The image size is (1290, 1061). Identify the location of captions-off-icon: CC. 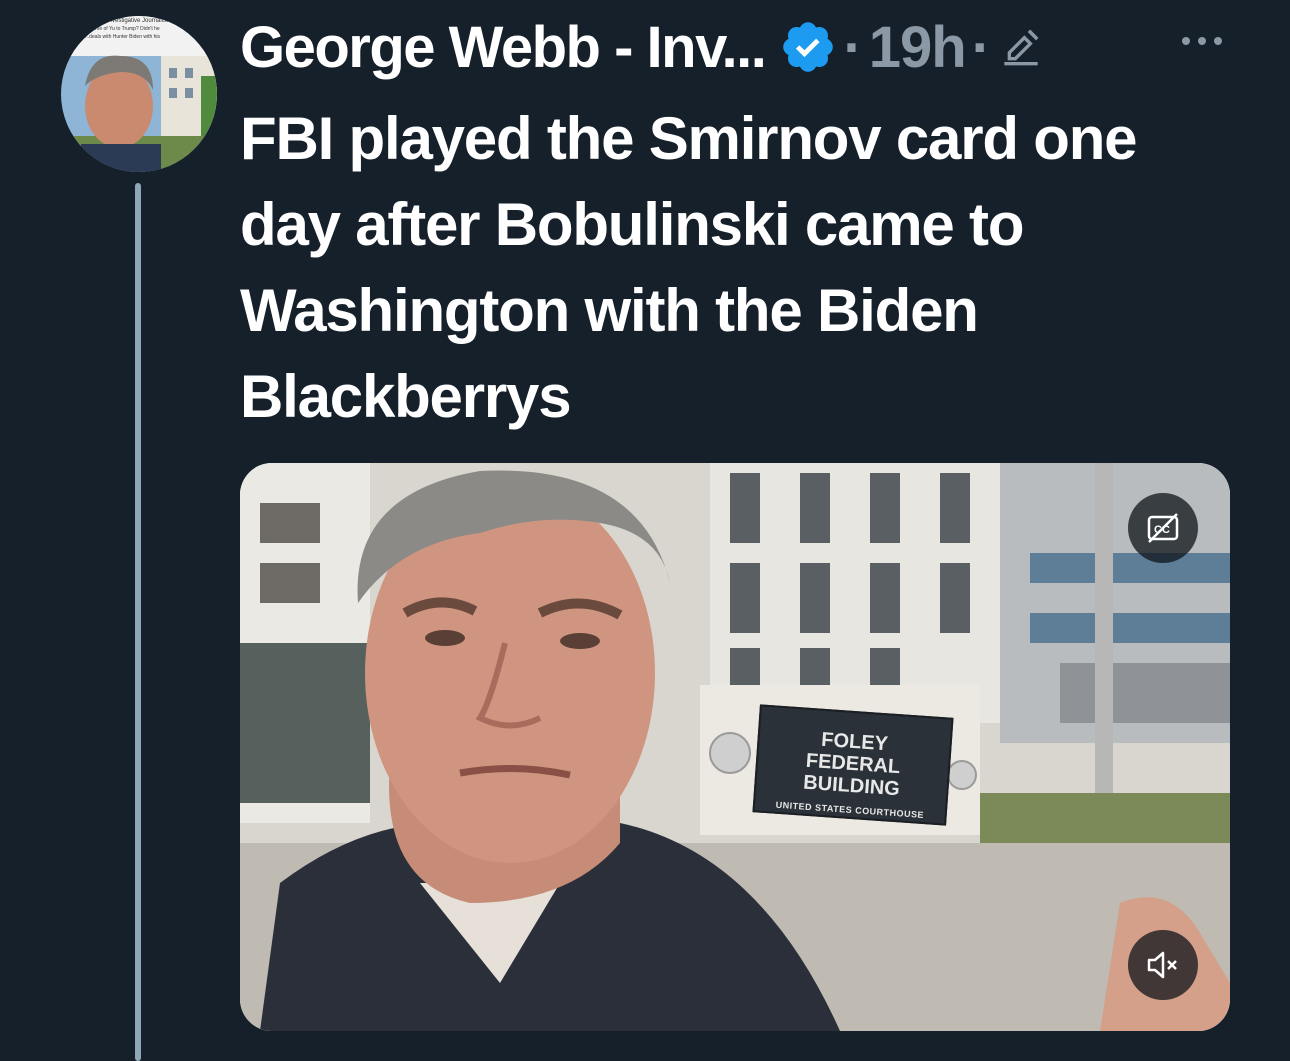
(1163, 528).